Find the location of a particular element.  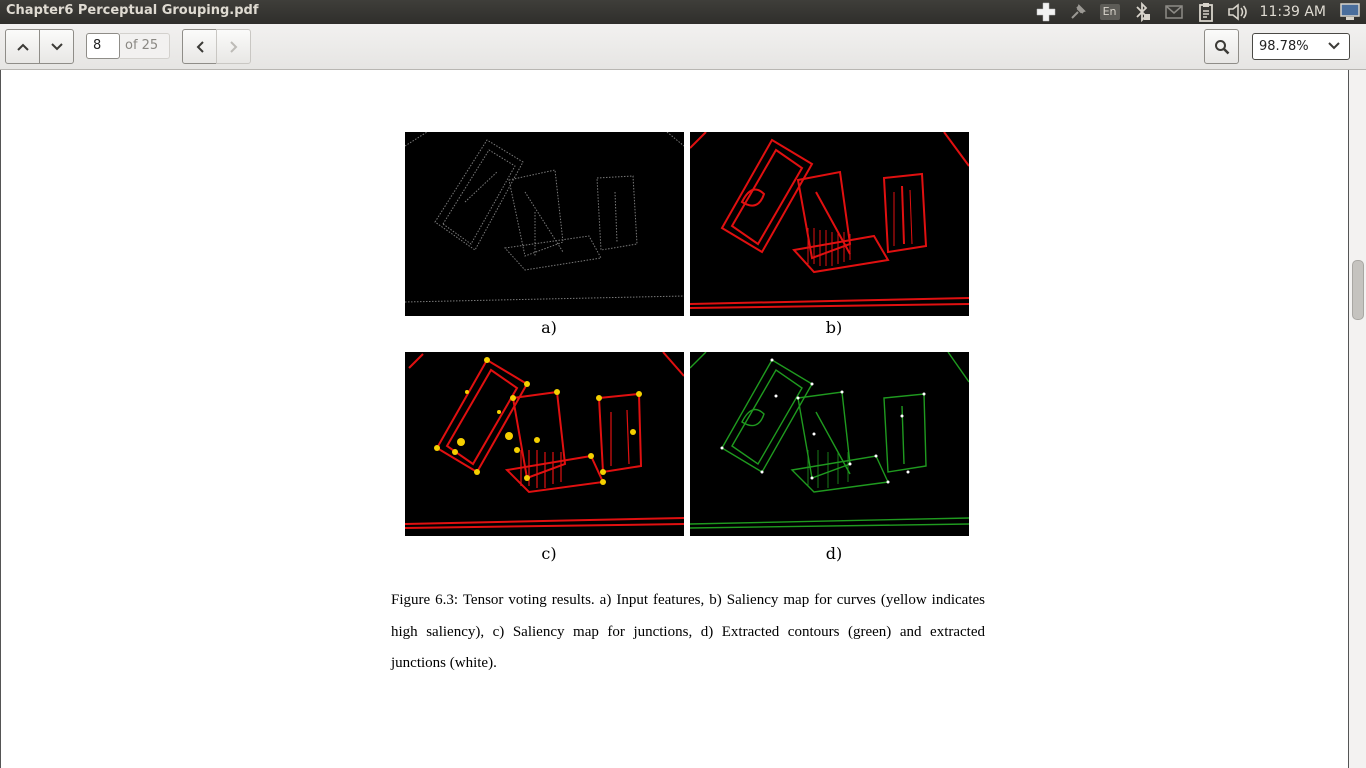

figure-a-input-features is located at coordinates (544, 224).